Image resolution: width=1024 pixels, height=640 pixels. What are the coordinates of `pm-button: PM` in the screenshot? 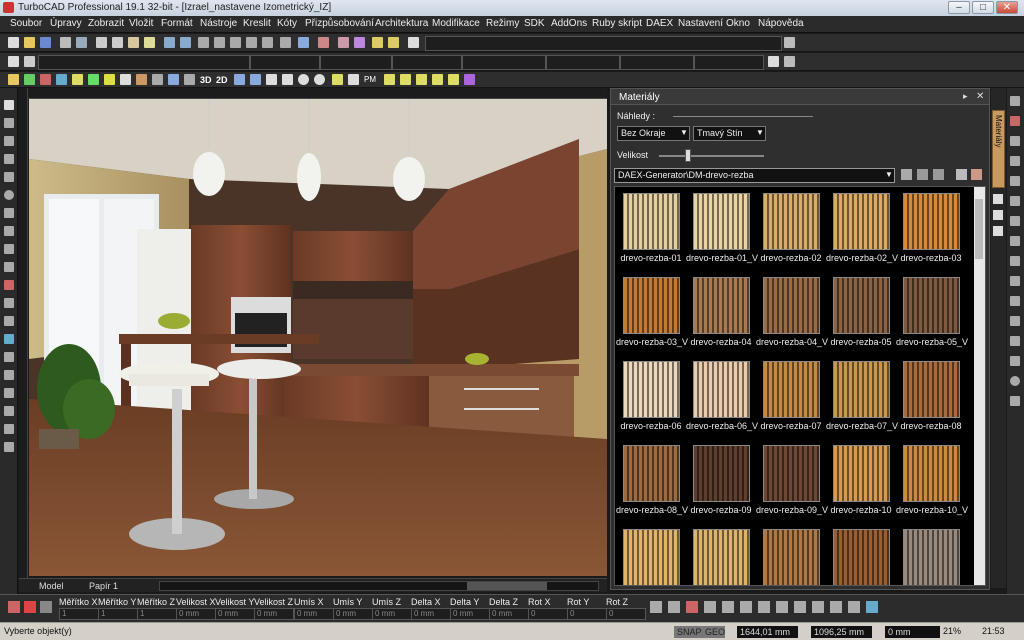 It's located at (370, 79).